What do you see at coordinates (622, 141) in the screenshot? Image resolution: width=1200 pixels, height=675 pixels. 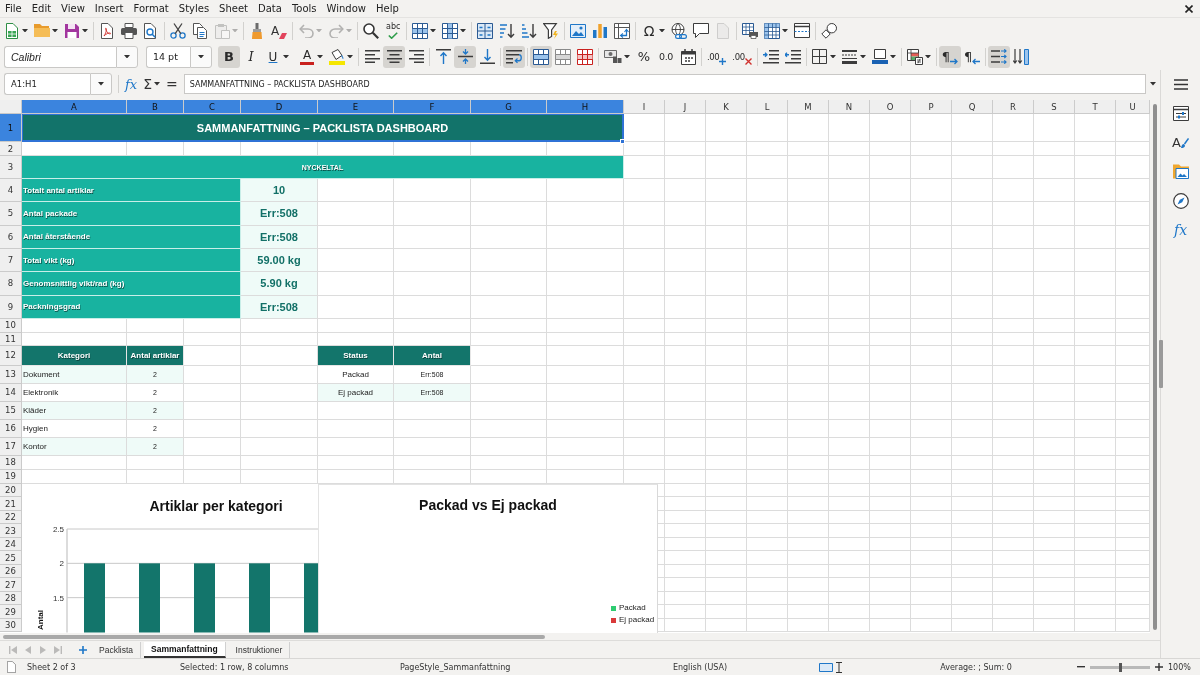 I see `fill-handle` at bounding box center [622, 141].